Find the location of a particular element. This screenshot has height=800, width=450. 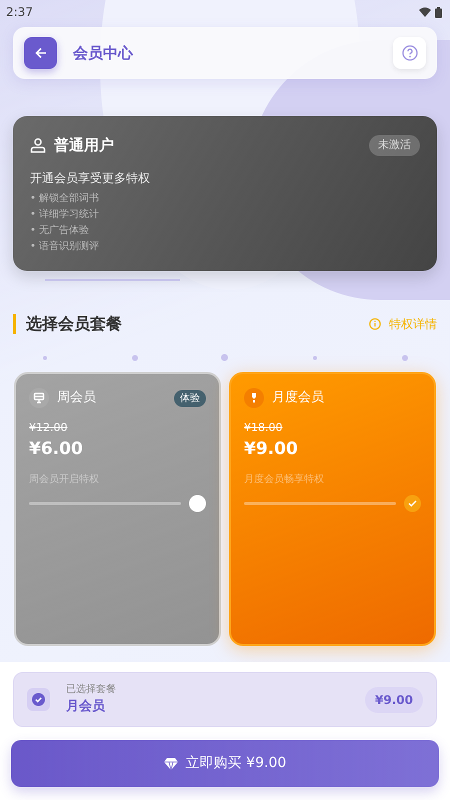

summary-label: 已选择套餐 is located at coordinates (91, 690).